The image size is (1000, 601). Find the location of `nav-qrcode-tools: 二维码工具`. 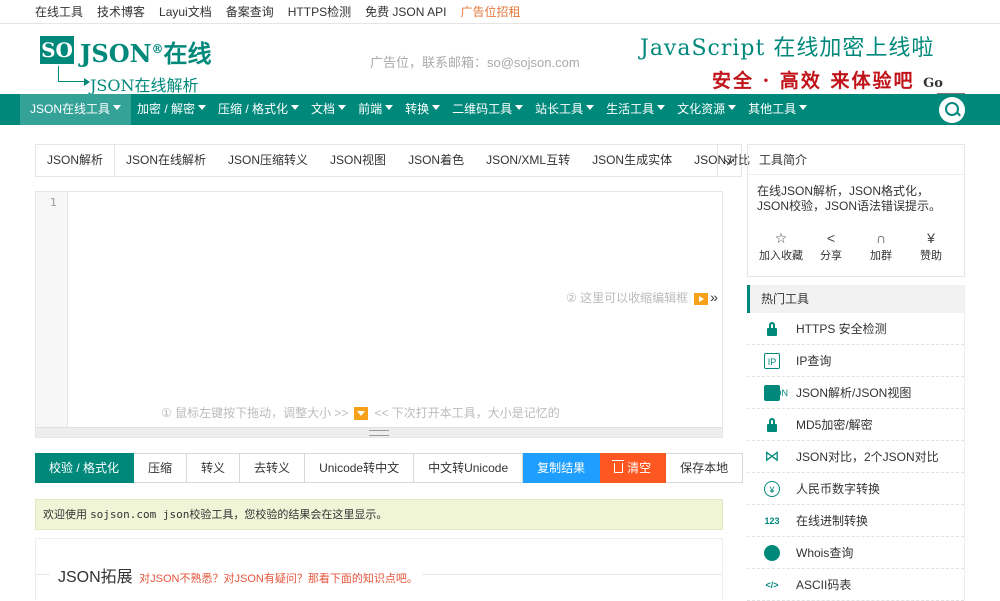

nav-qrcode-tools: 二维码工具 is located at coordinates (487, 109).